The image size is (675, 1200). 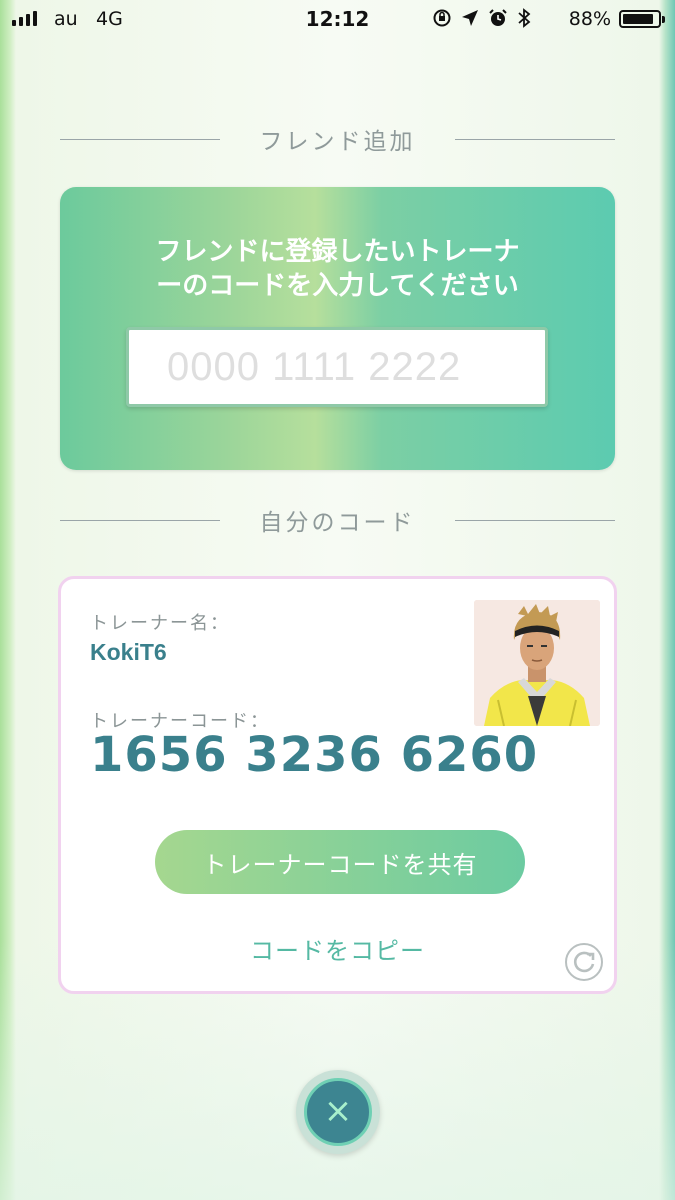 I want to click on close-button-inner: ×, so click(x=338, y=1112).